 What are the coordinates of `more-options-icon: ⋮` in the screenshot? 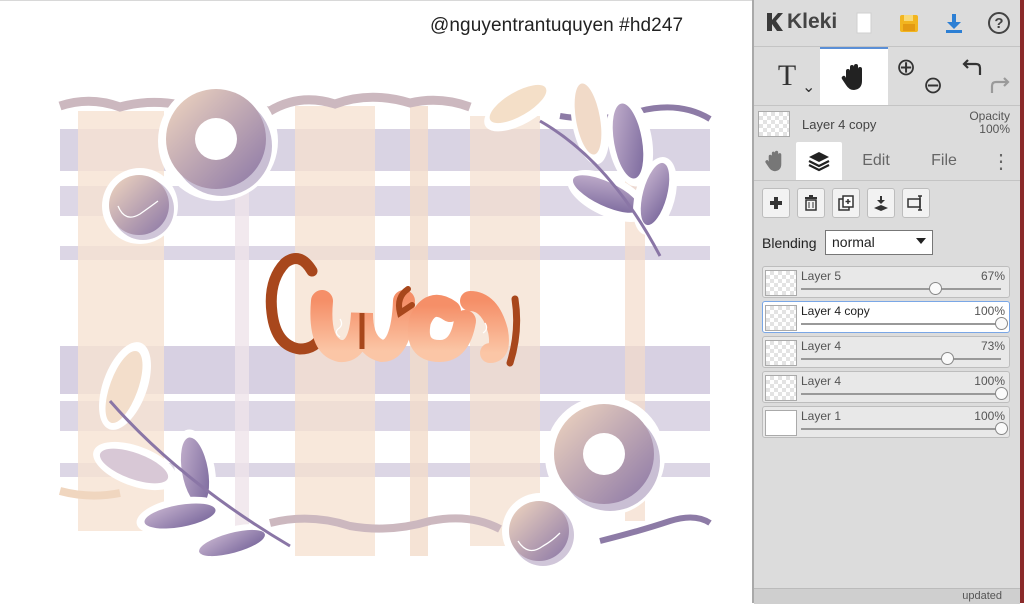 It's located at (1001, 161).